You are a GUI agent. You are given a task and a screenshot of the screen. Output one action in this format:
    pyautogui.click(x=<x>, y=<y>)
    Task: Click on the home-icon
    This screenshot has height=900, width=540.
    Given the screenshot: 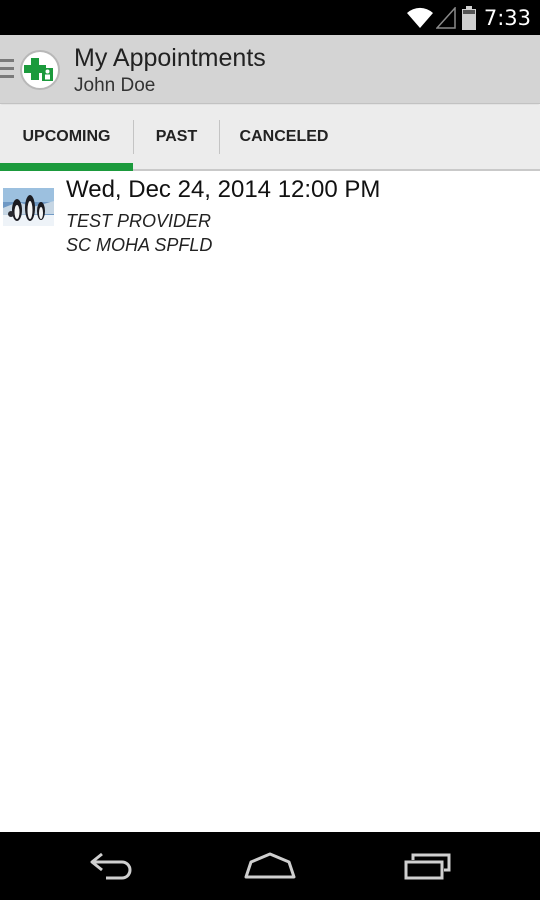 What is the action you would take?
    pyautogui.click(x=270, y=866)
    